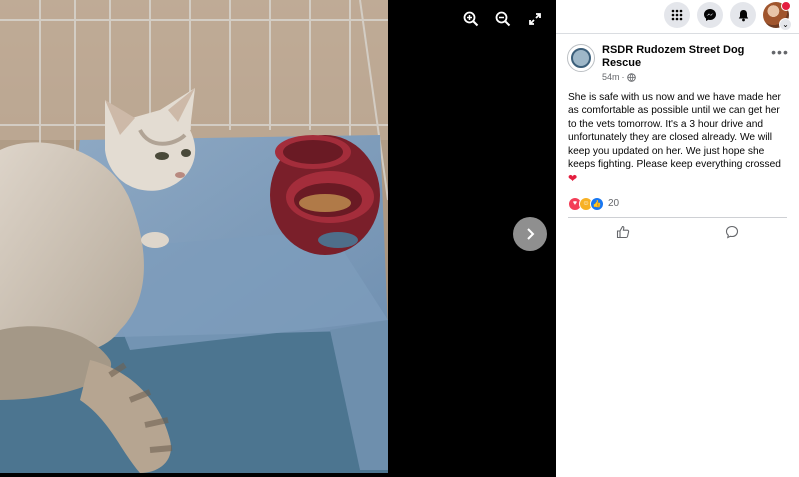 The width and height of the screenshot is (799, 477). What do you see at coordinates (573, 179) in the screenshot?
I see `heart-emoji: ❤` at bounding box center [573, 179].